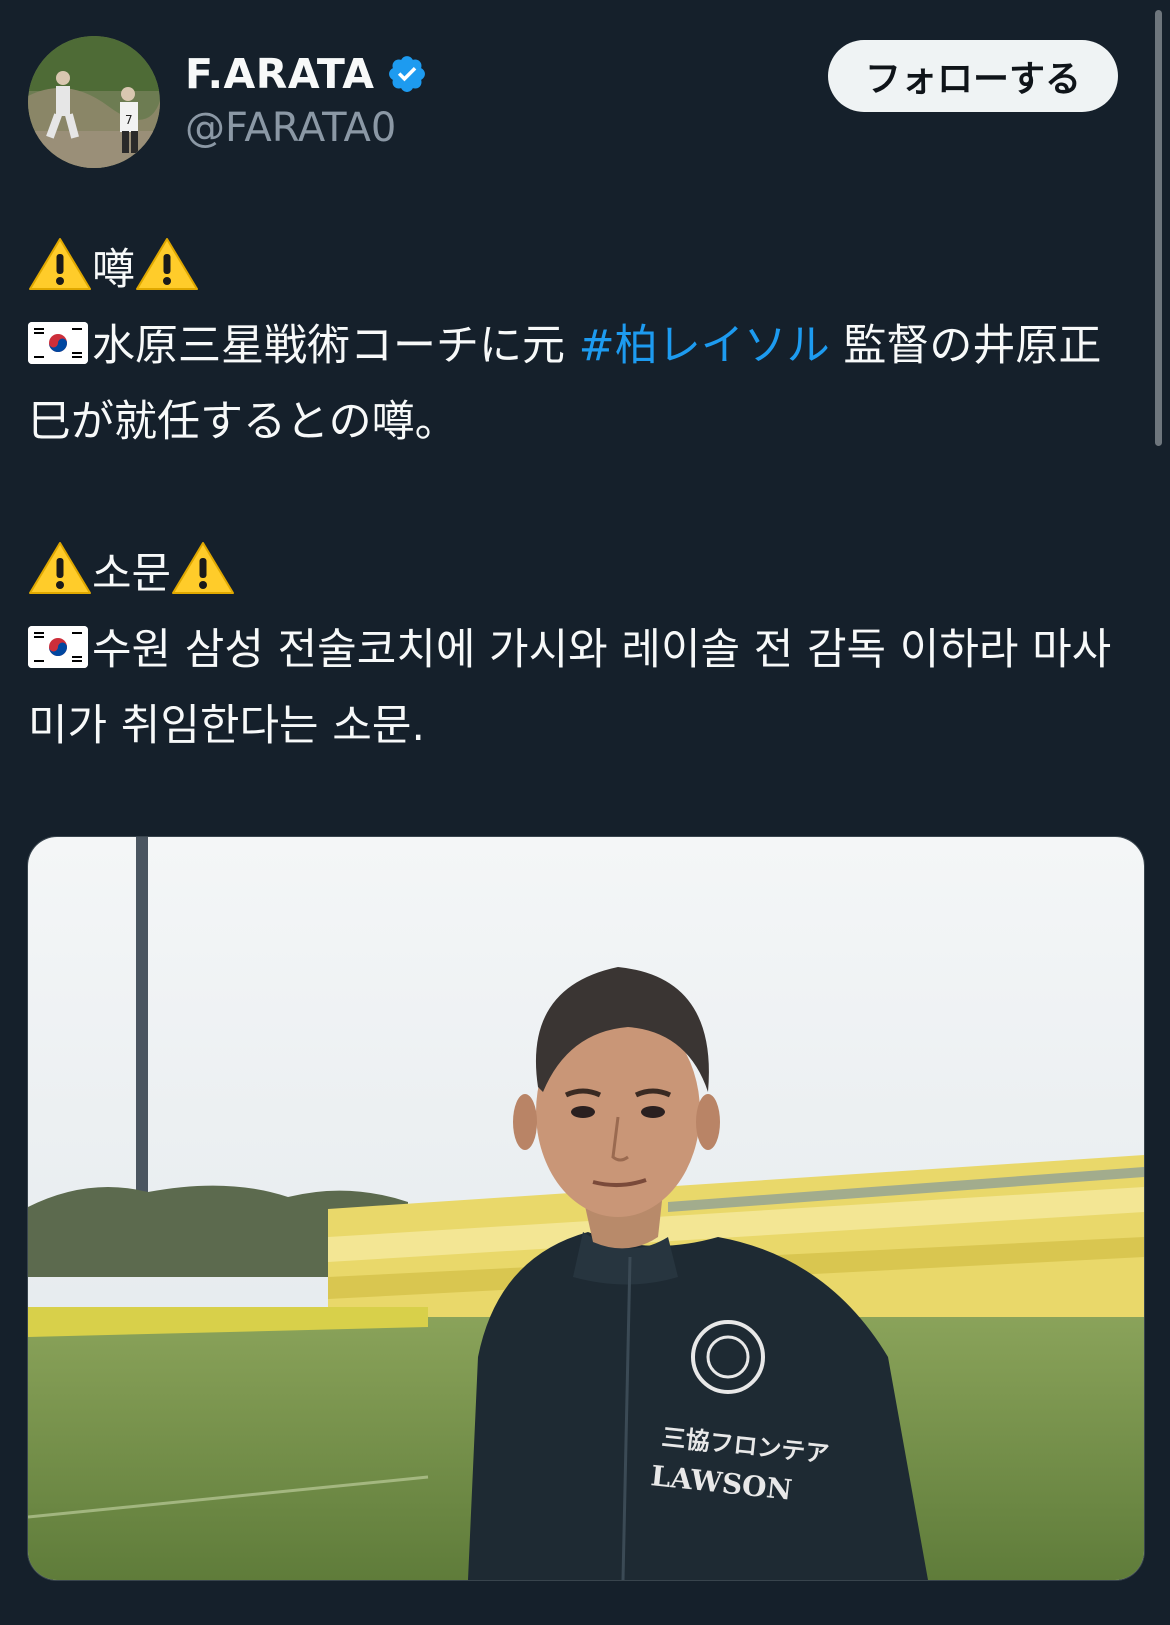 The image size is (1170, 1625). I want to click on author-name-row: F.ARATA, so click(306, 74).